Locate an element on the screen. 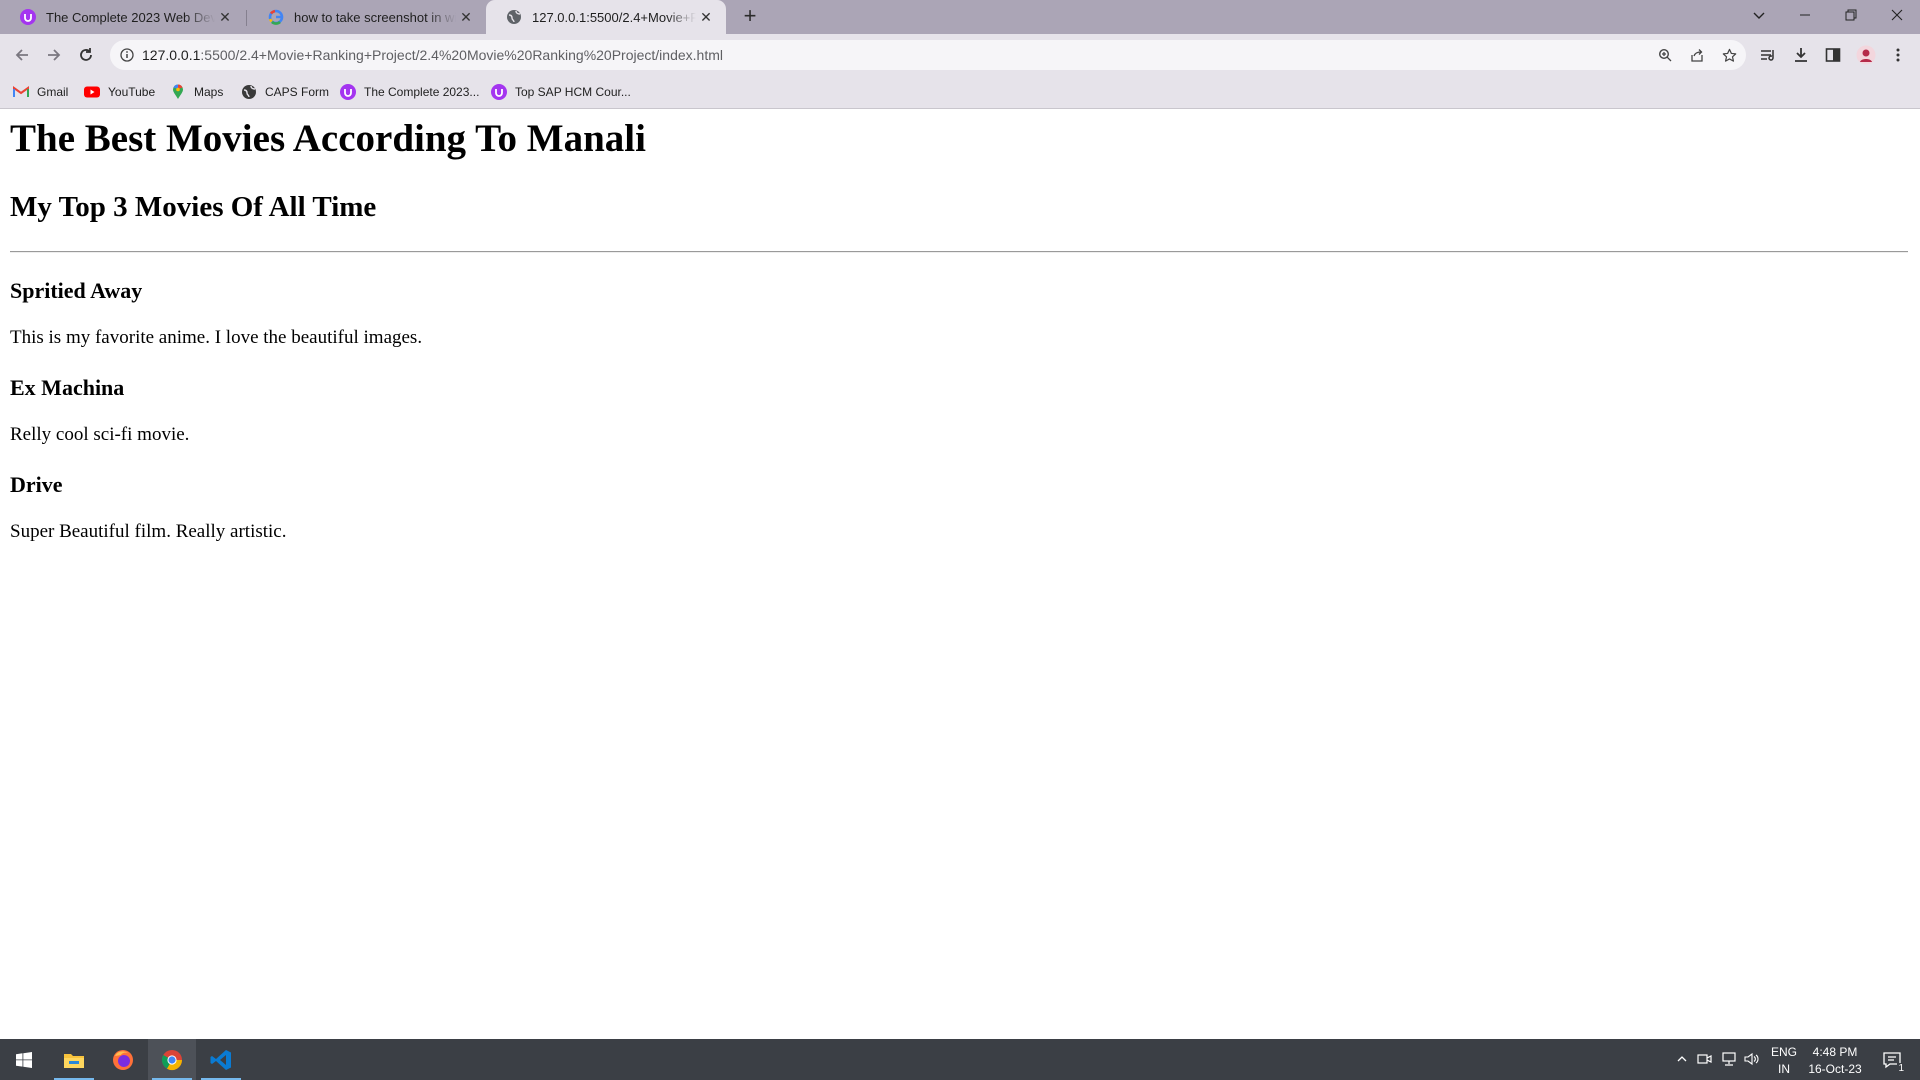  clock-time: 4:48 PM is located at coordinates (1835, 1052).